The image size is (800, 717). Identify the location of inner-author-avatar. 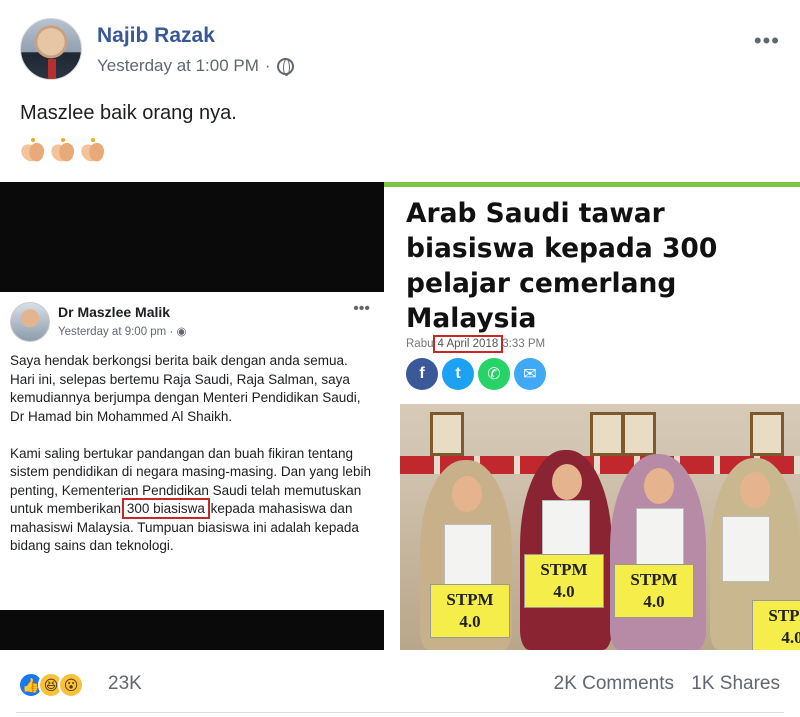
(30, 322).